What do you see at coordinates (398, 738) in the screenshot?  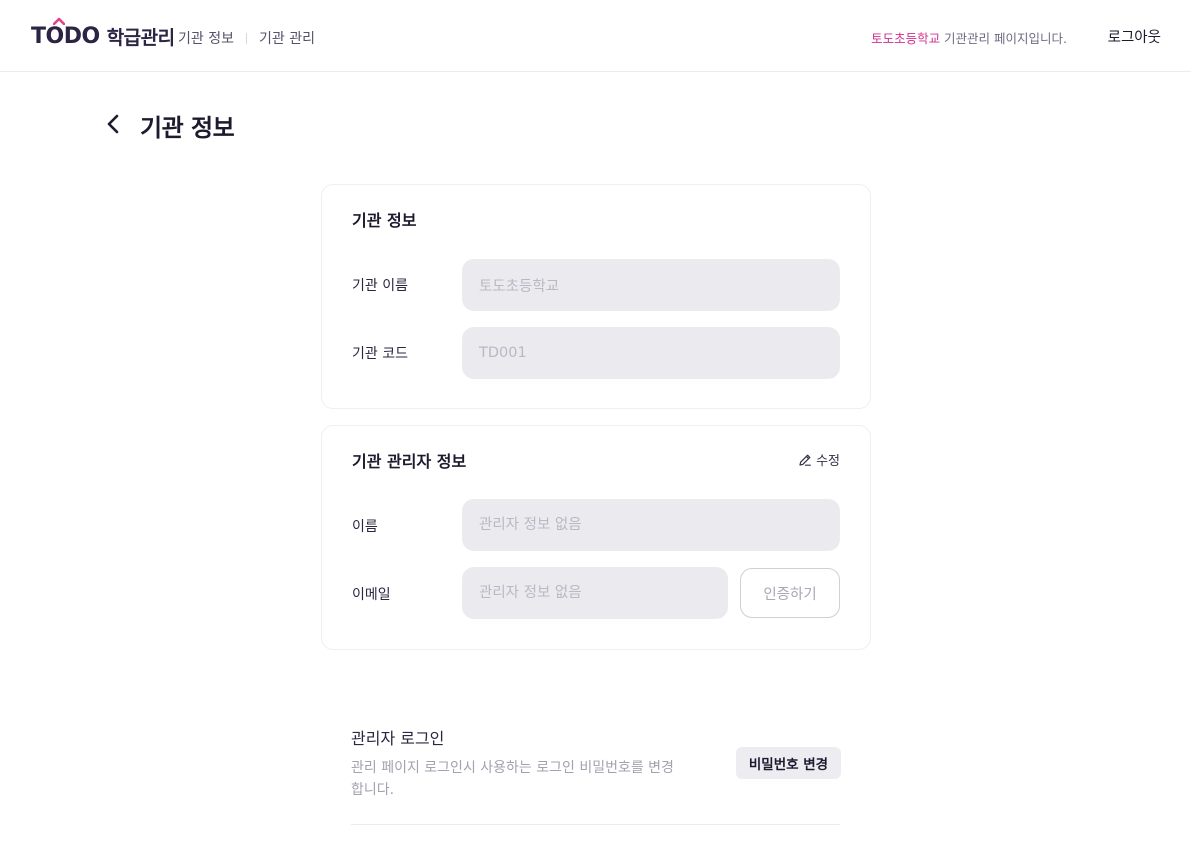 I see `admin-login-title: 관리자 로그인` at bounding box center [398, 738].